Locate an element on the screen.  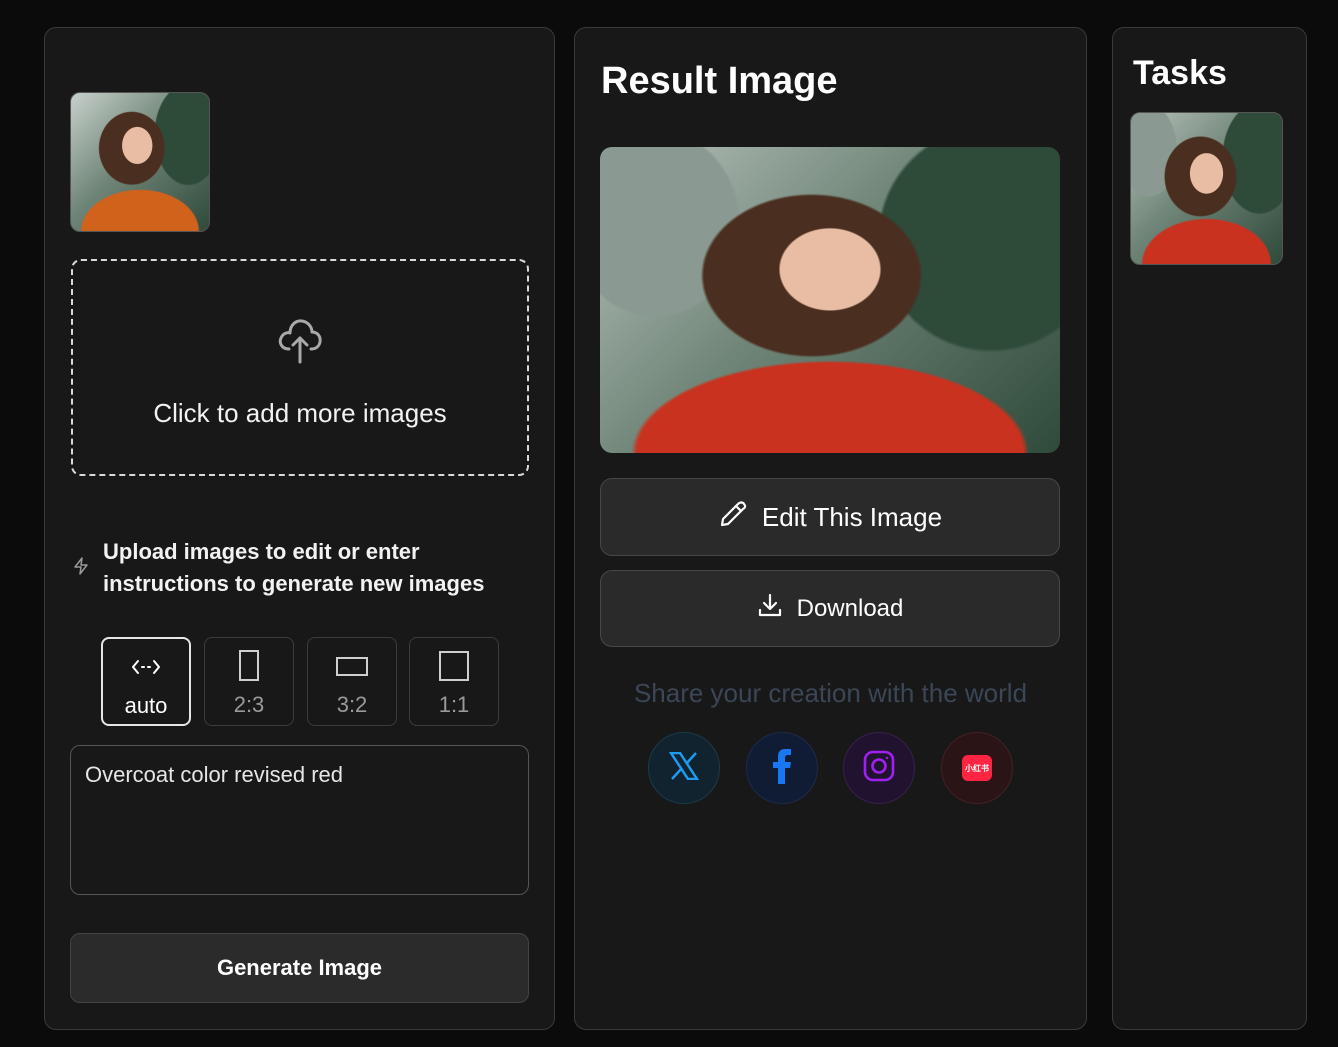
x-logo-icon is located at coordinates (684, 768).